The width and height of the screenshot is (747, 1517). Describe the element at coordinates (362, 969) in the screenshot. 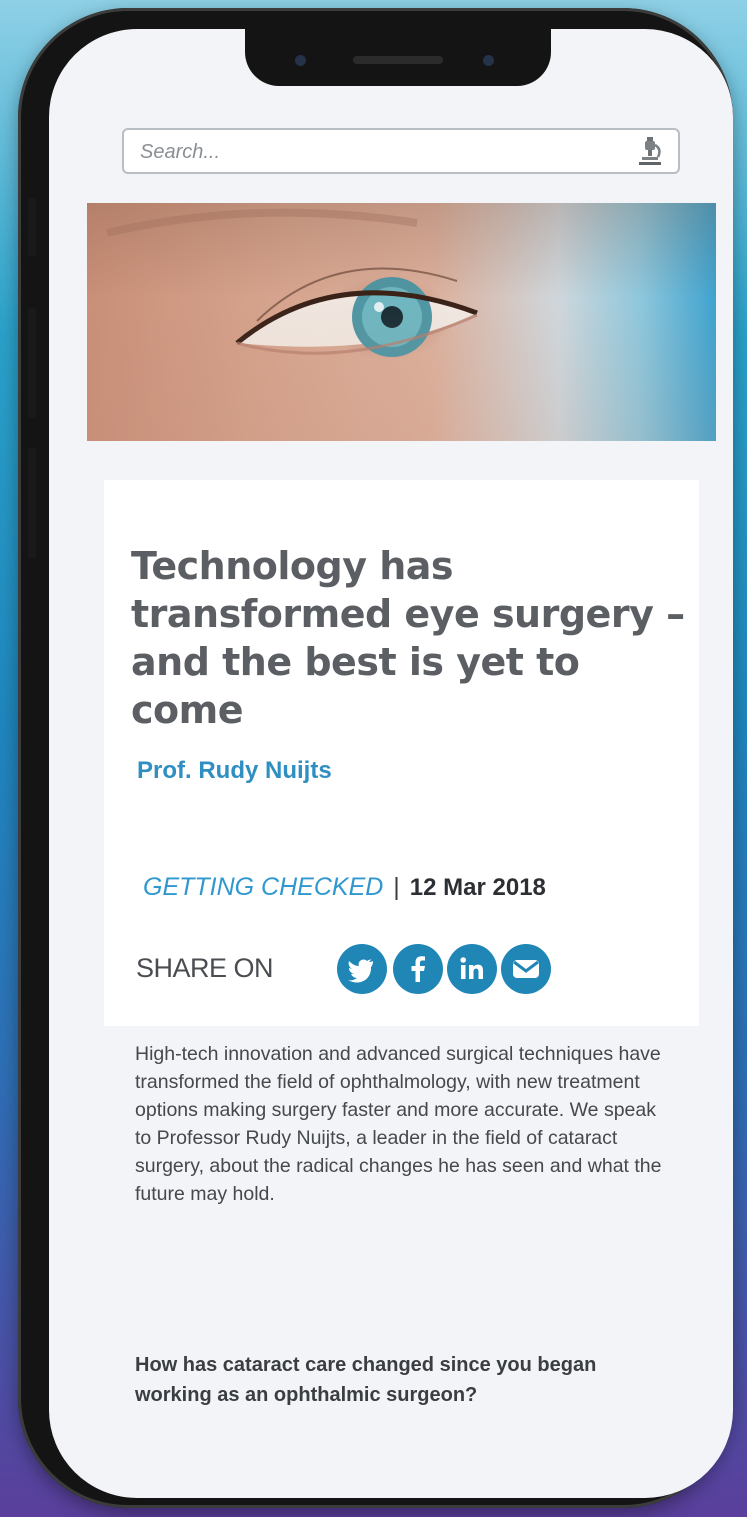

I see `twitter-icon` at that location.